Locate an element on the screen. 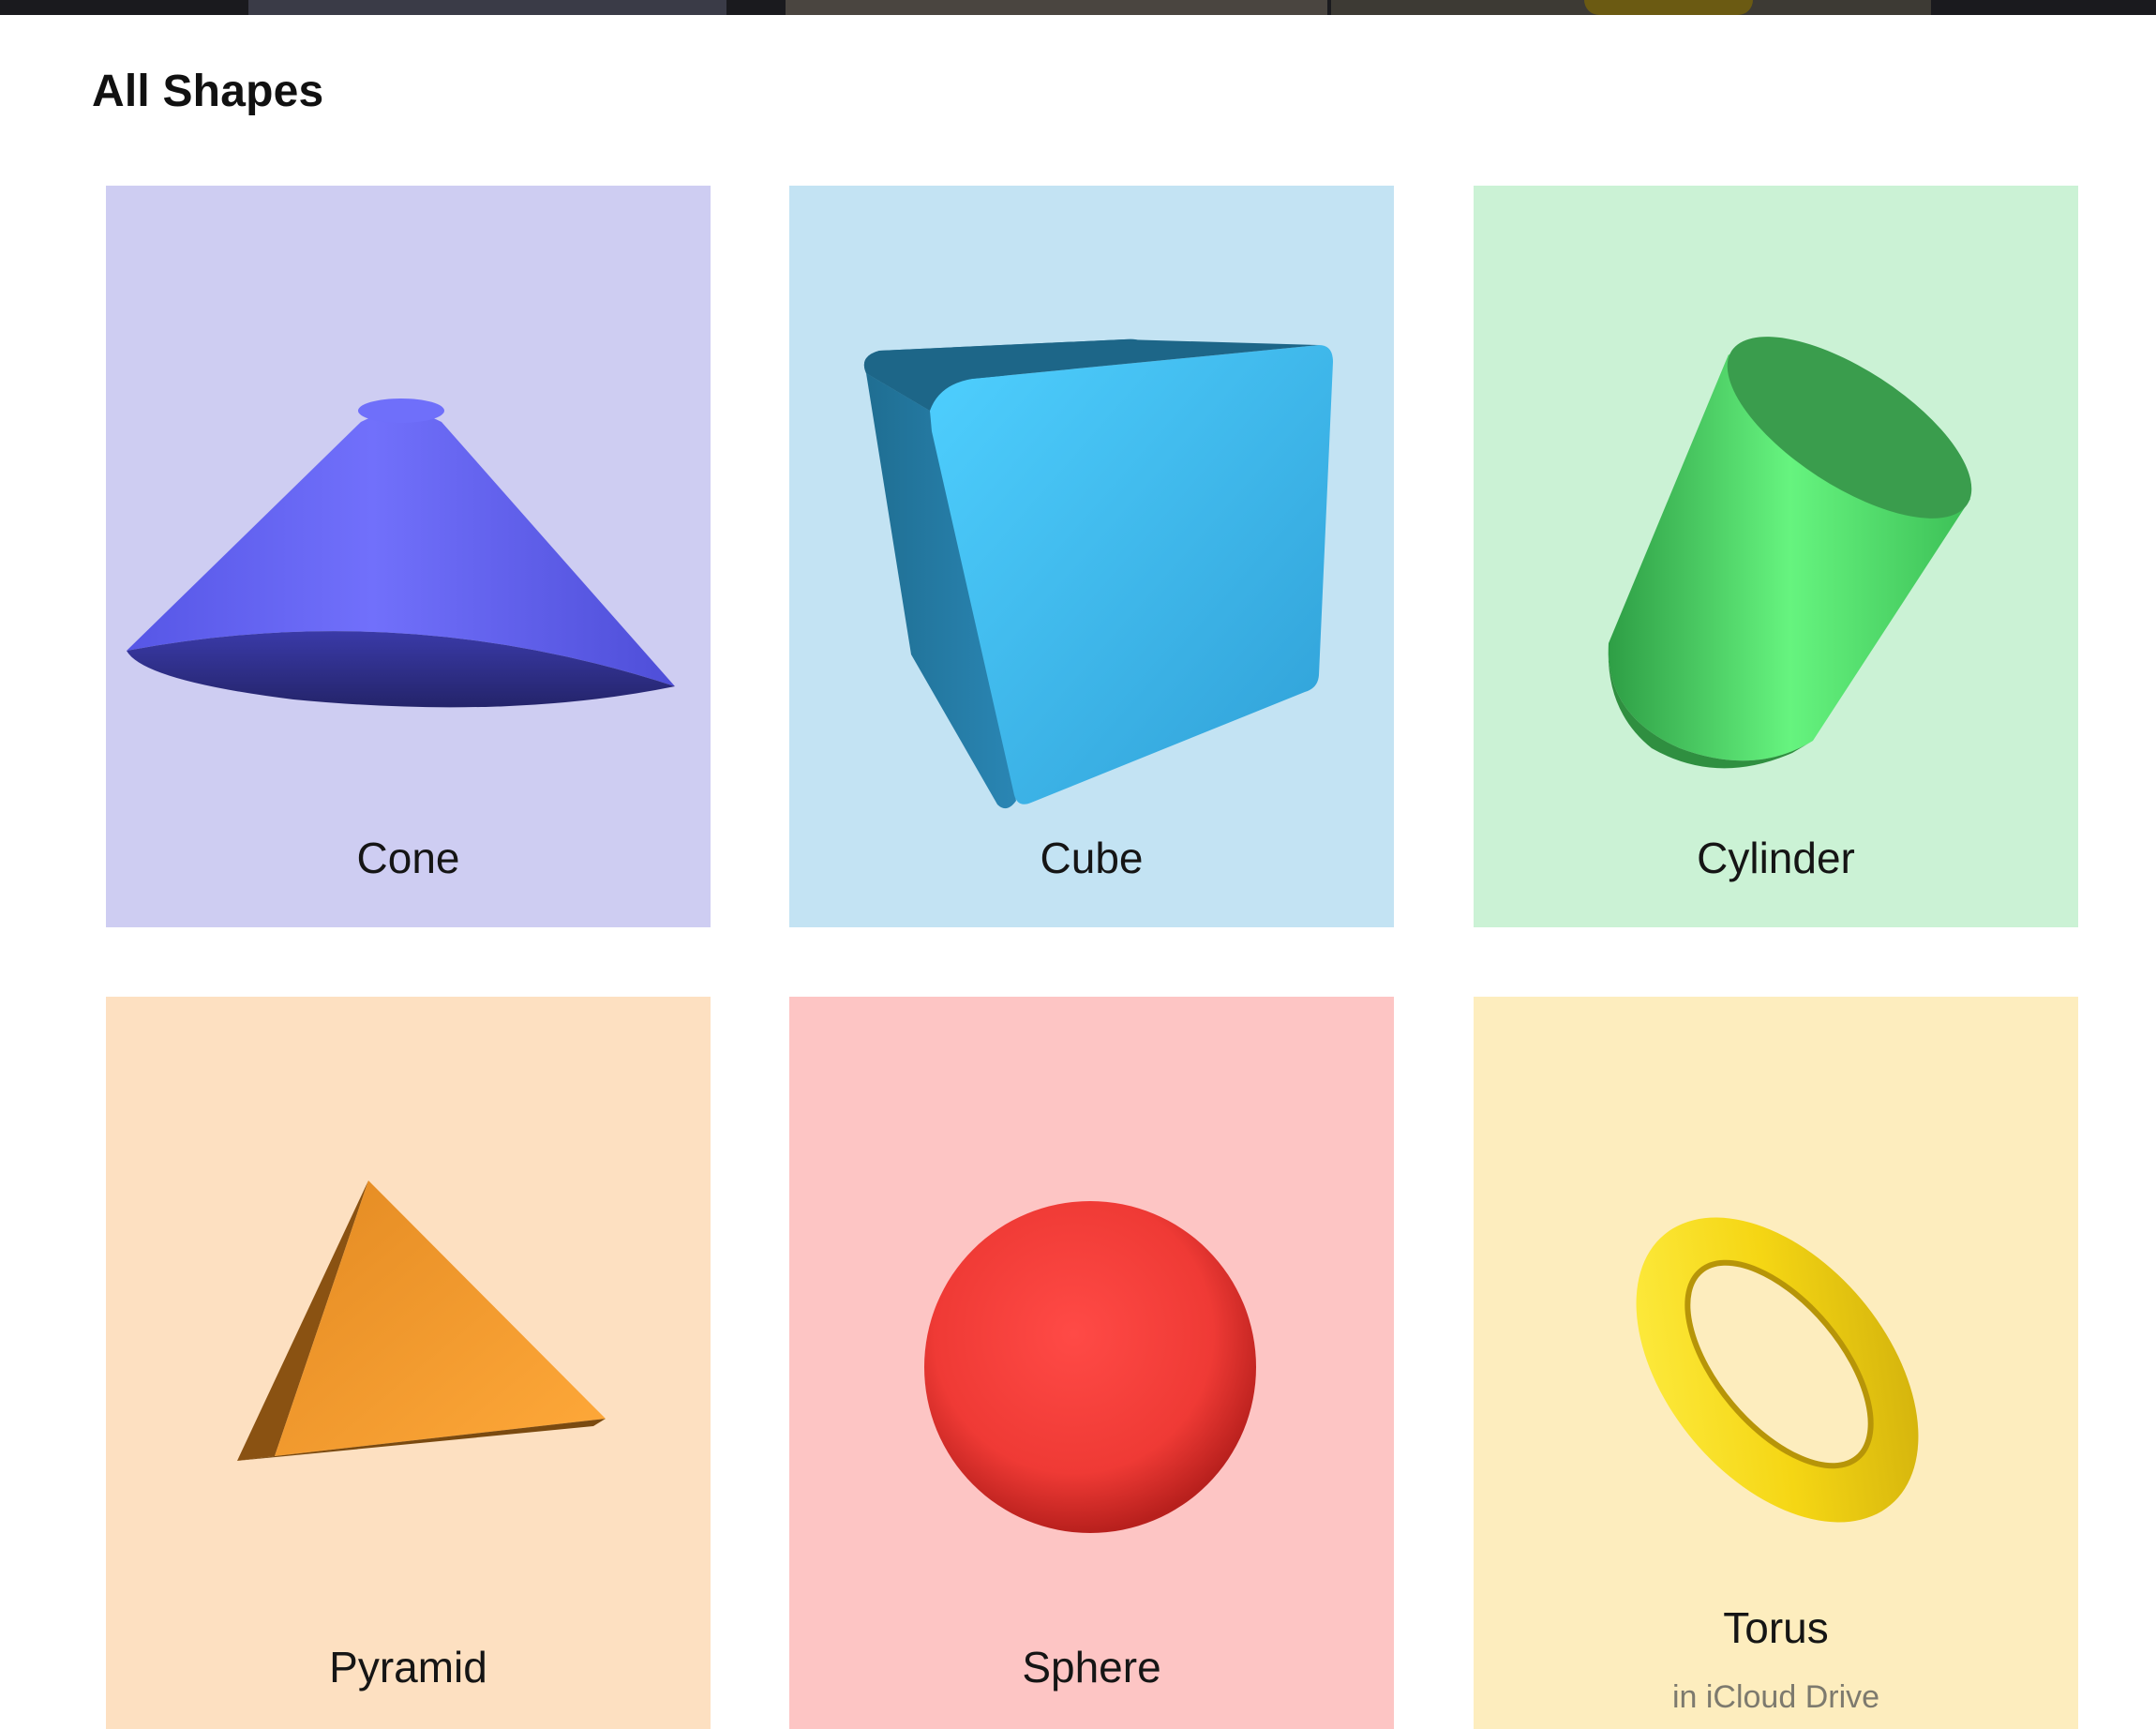  cube-icon is located at coordinates (1098, 573).